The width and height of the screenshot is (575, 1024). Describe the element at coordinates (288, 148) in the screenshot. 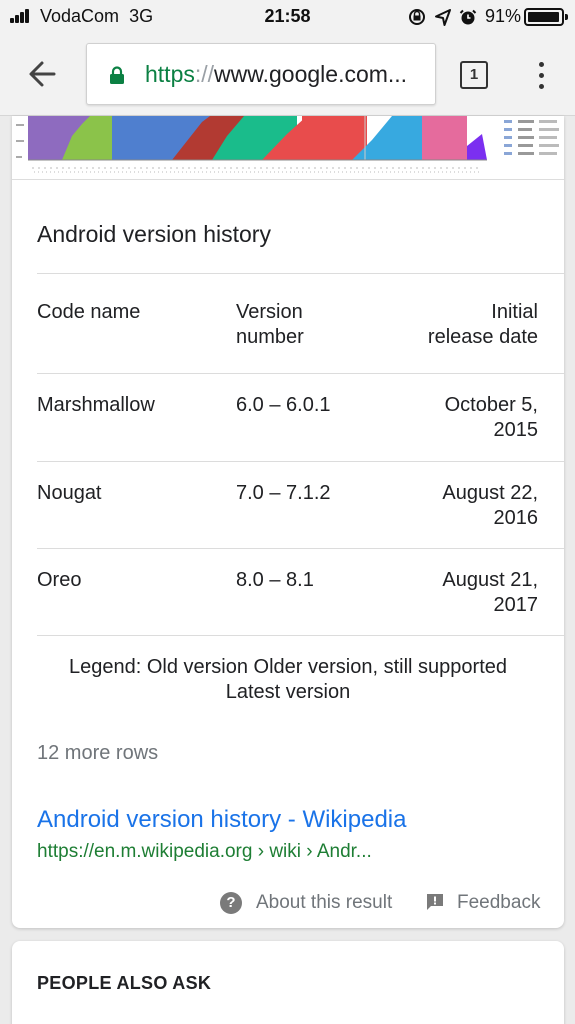

I see `version-share-chart-image` at that location.